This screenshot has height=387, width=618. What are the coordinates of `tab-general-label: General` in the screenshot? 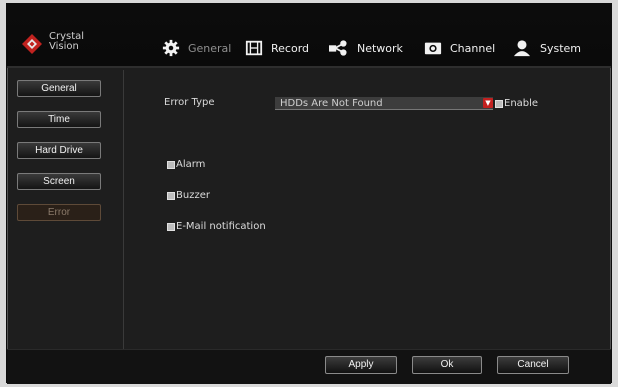 It's located at (210, 48).